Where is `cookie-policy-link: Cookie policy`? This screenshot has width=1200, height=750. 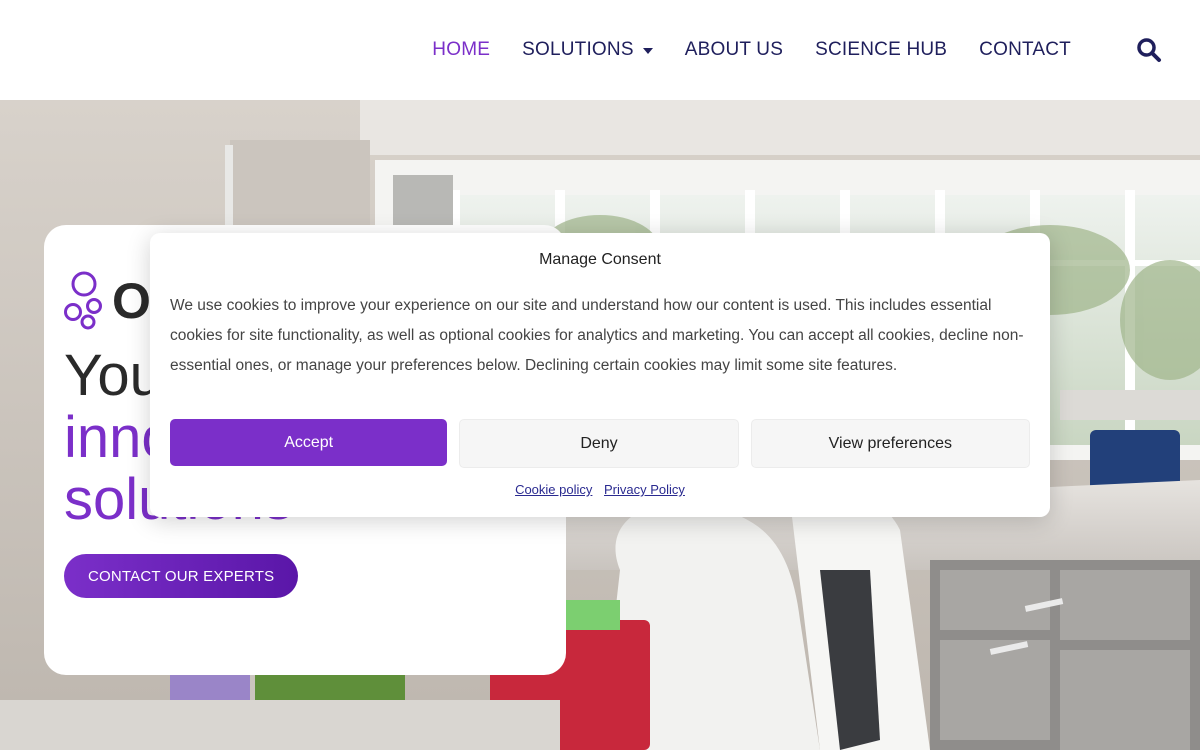 cookie-policy-link: Cookie policy is located at coordinates (553, 489).